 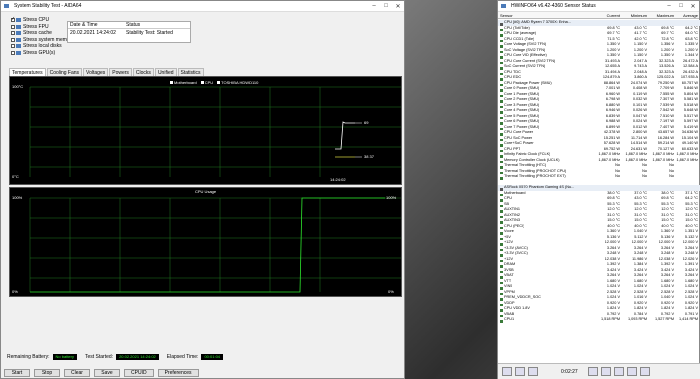 What do you see at coordinates (206, 191) in the screenshot?
I see `cpu-usage-title: CPU Usage` at bounding box center [206, 191].